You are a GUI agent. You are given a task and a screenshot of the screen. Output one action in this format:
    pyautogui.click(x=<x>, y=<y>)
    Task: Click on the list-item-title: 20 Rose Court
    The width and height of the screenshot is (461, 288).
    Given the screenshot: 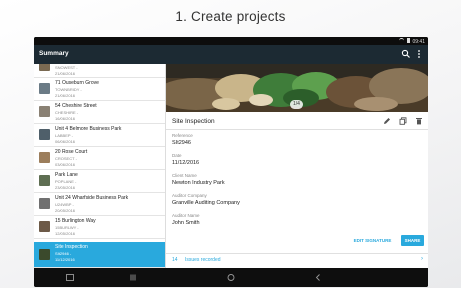 What is the action you would take?
    pyautogui.click(x=71, y=152)
    